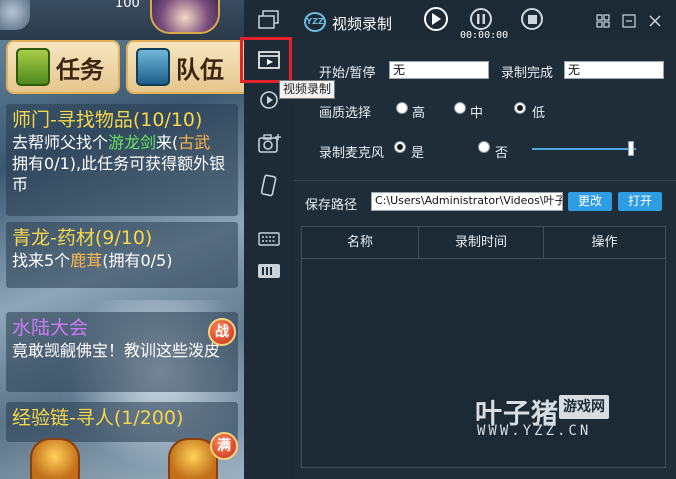  I want to click on screenshot-icon, so click(269, 143).